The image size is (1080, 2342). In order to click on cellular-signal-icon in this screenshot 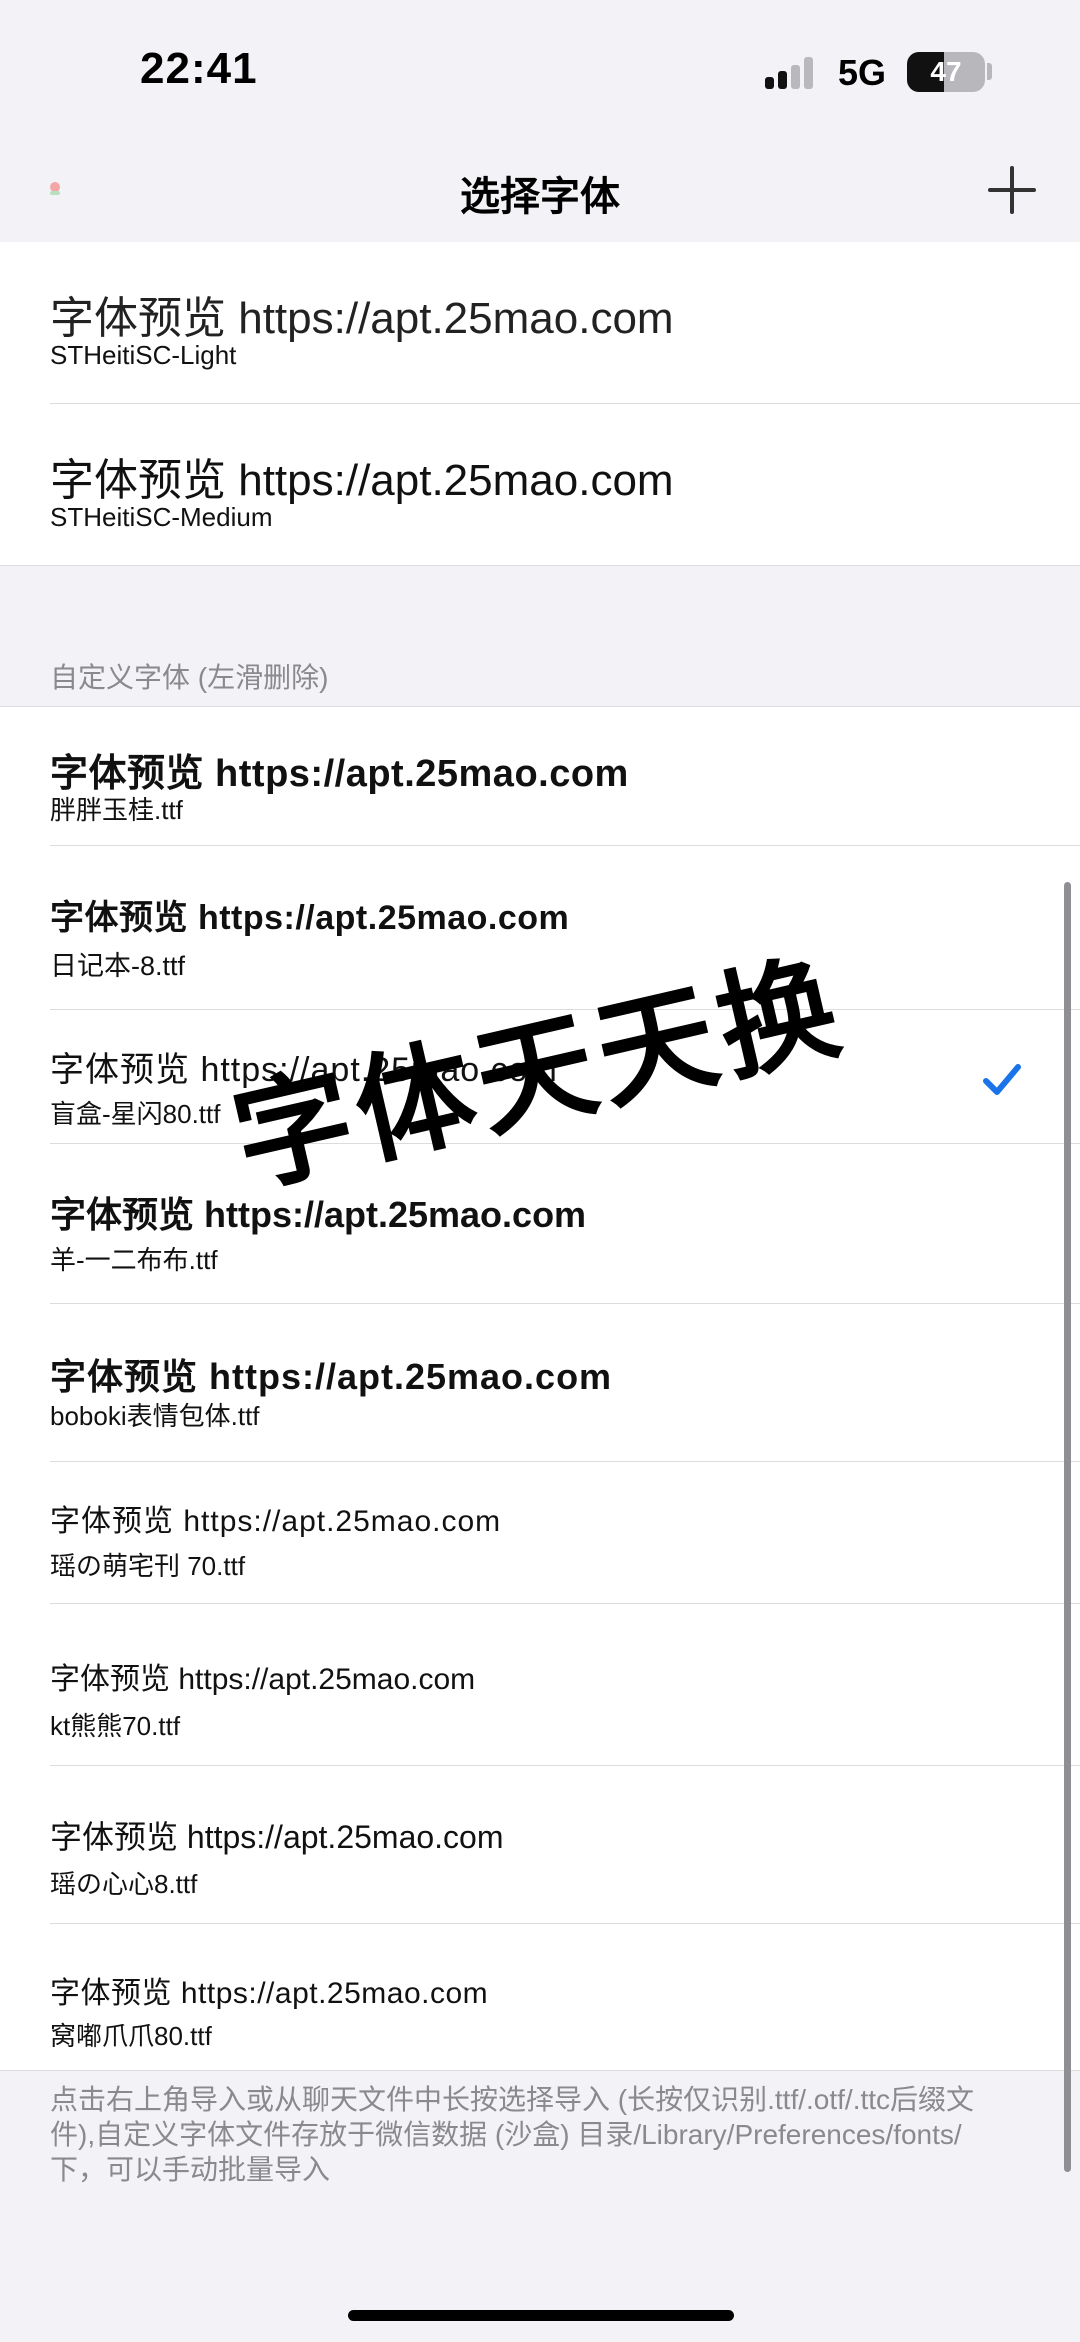, I will do `click(795, 73)`.